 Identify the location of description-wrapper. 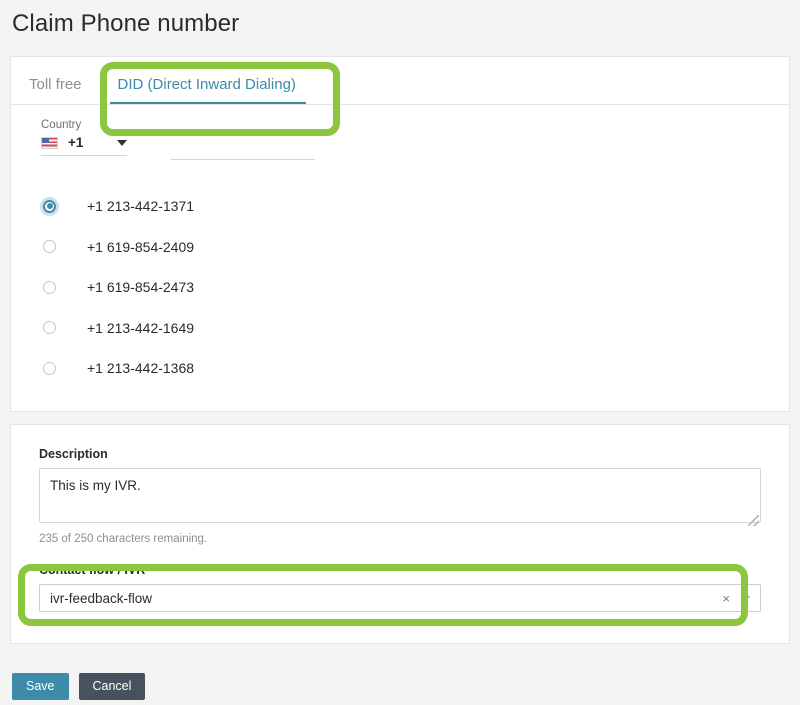
(400, 498).